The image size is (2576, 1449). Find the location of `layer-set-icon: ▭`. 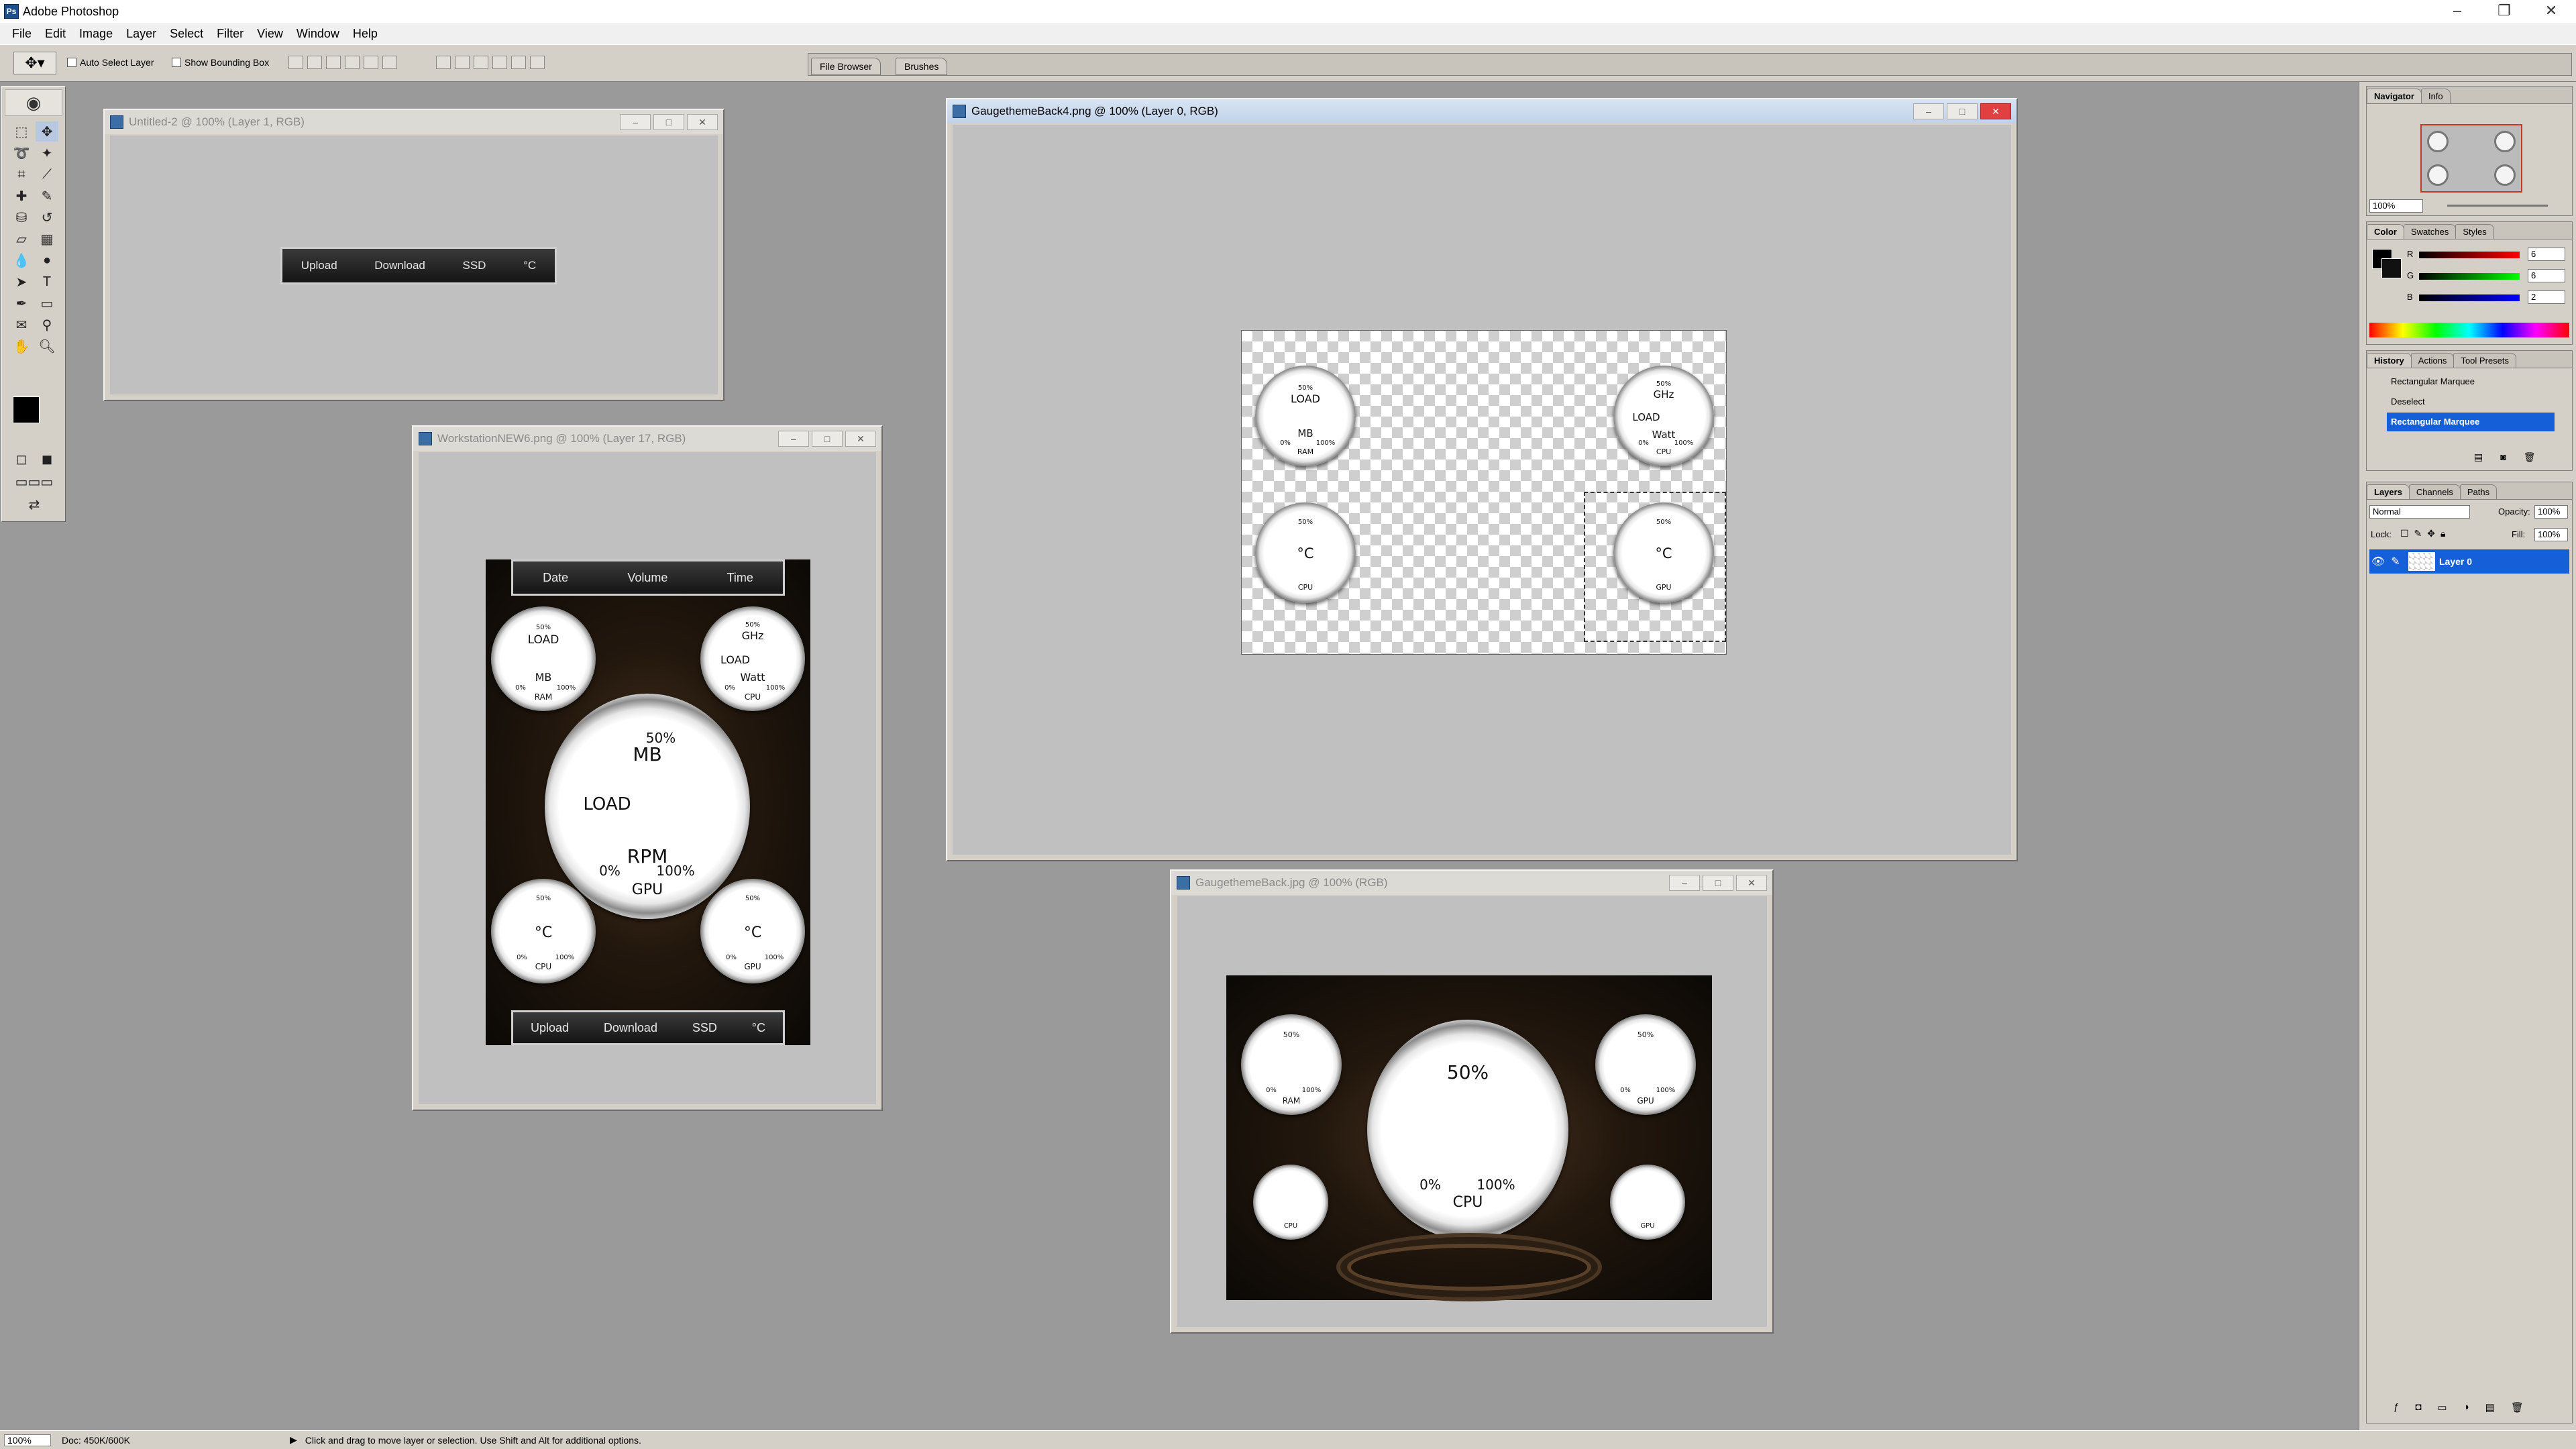

layer-set-icon: ▭ is located at coordinates (2442, 1407).